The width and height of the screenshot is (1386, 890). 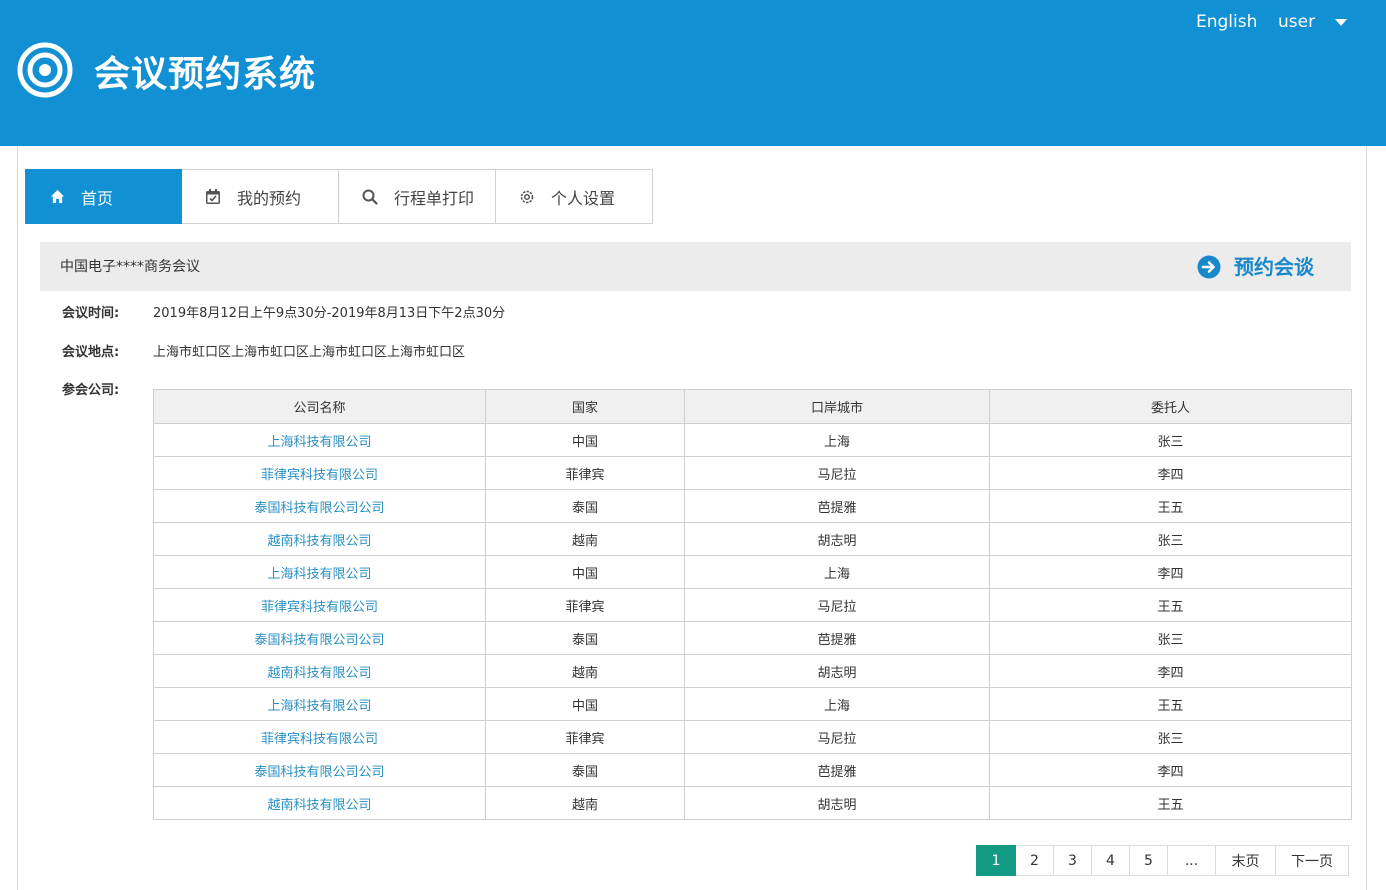 I want to click on caret-down-icon, so click(x=1341, y=22).